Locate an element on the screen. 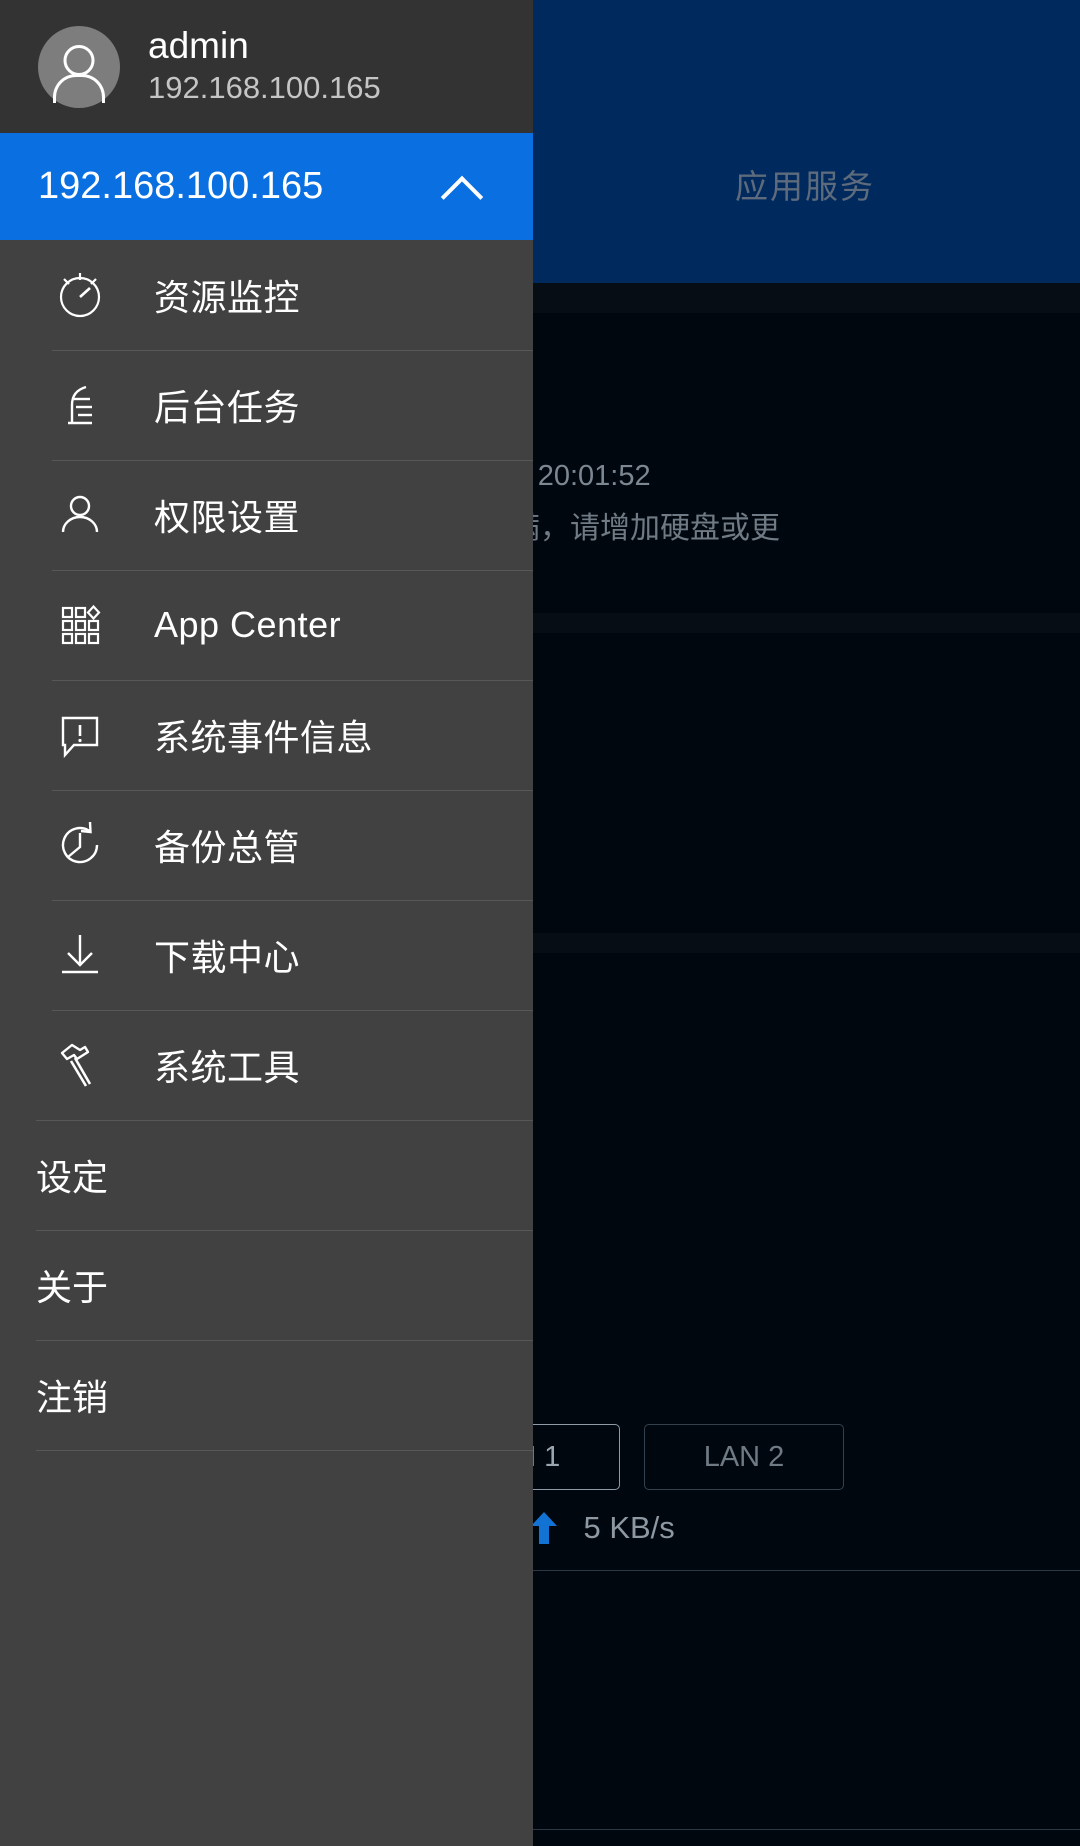 This screenshot has height=1846, width=1080. menu-item-system-event-log: 系统事件信息 is located at coordinates (266, 735).